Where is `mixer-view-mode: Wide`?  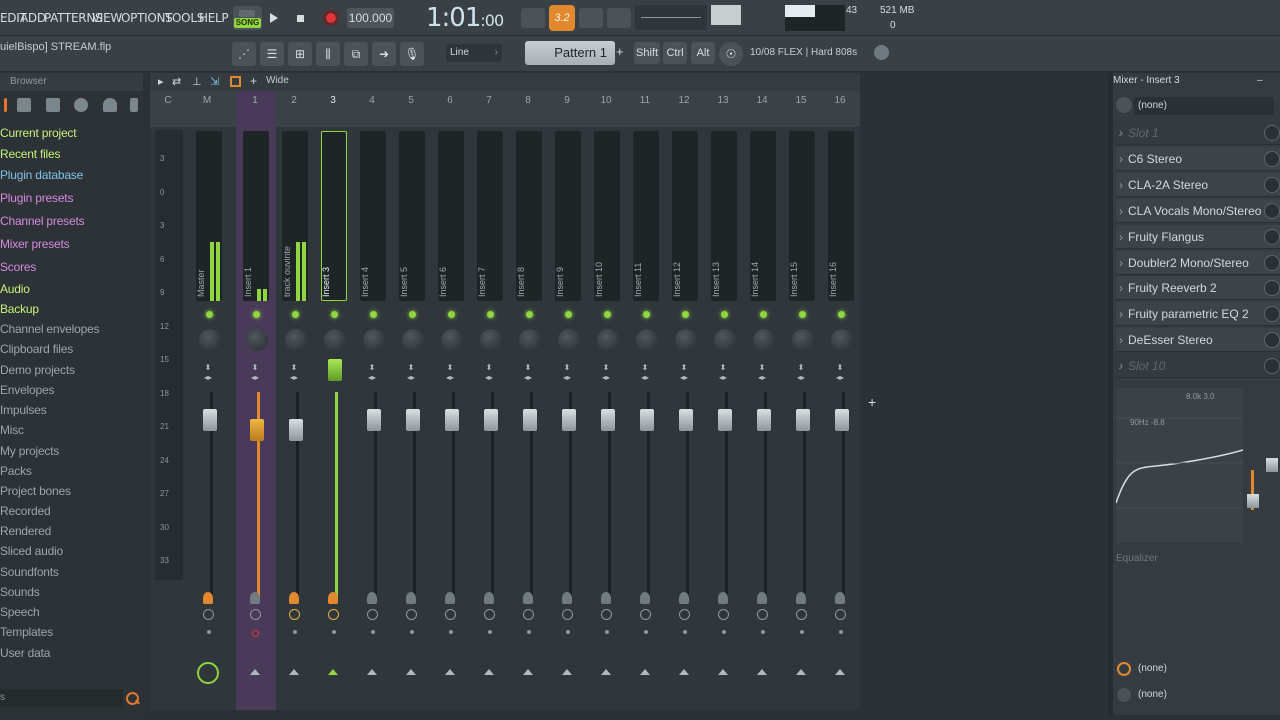
mixer-view-mode: Wide is located at coordinates (277, 80).